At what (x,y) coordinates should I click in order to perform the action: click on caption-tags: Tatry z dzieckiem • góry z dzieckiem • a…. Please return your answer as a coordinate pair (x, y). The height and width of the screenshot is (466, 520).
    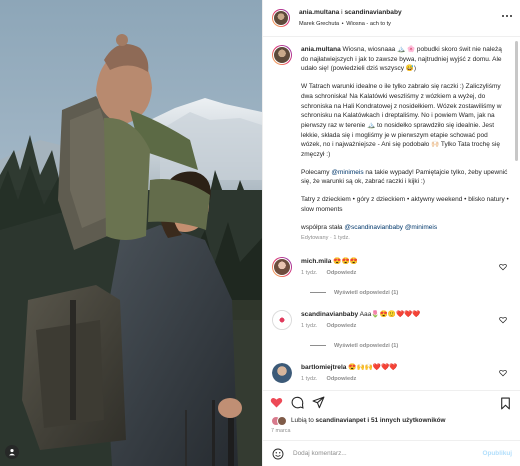
    Looking at the image, I should click on (405, 204).